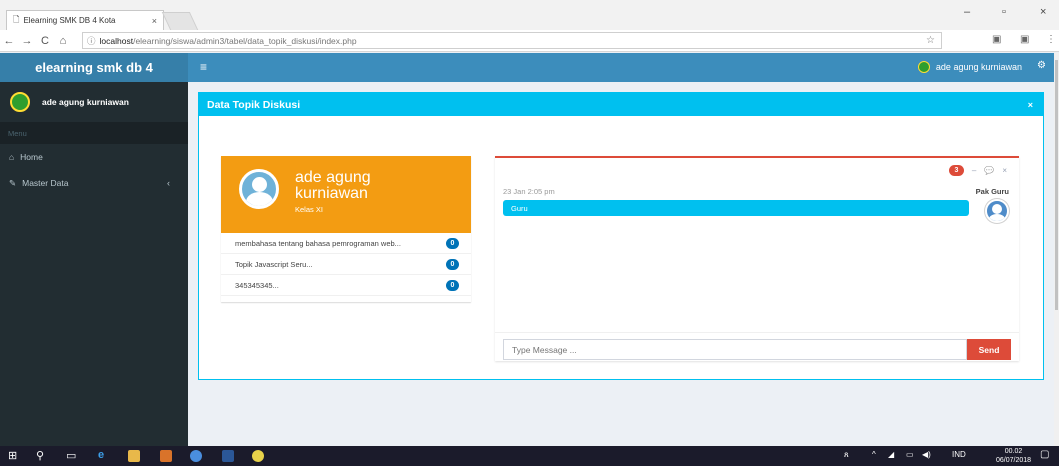 The width and height of the screenshot is (1059, 466). I want to click on tab-title: Elearning SMK DB 4 Kota, so click(69, 20).